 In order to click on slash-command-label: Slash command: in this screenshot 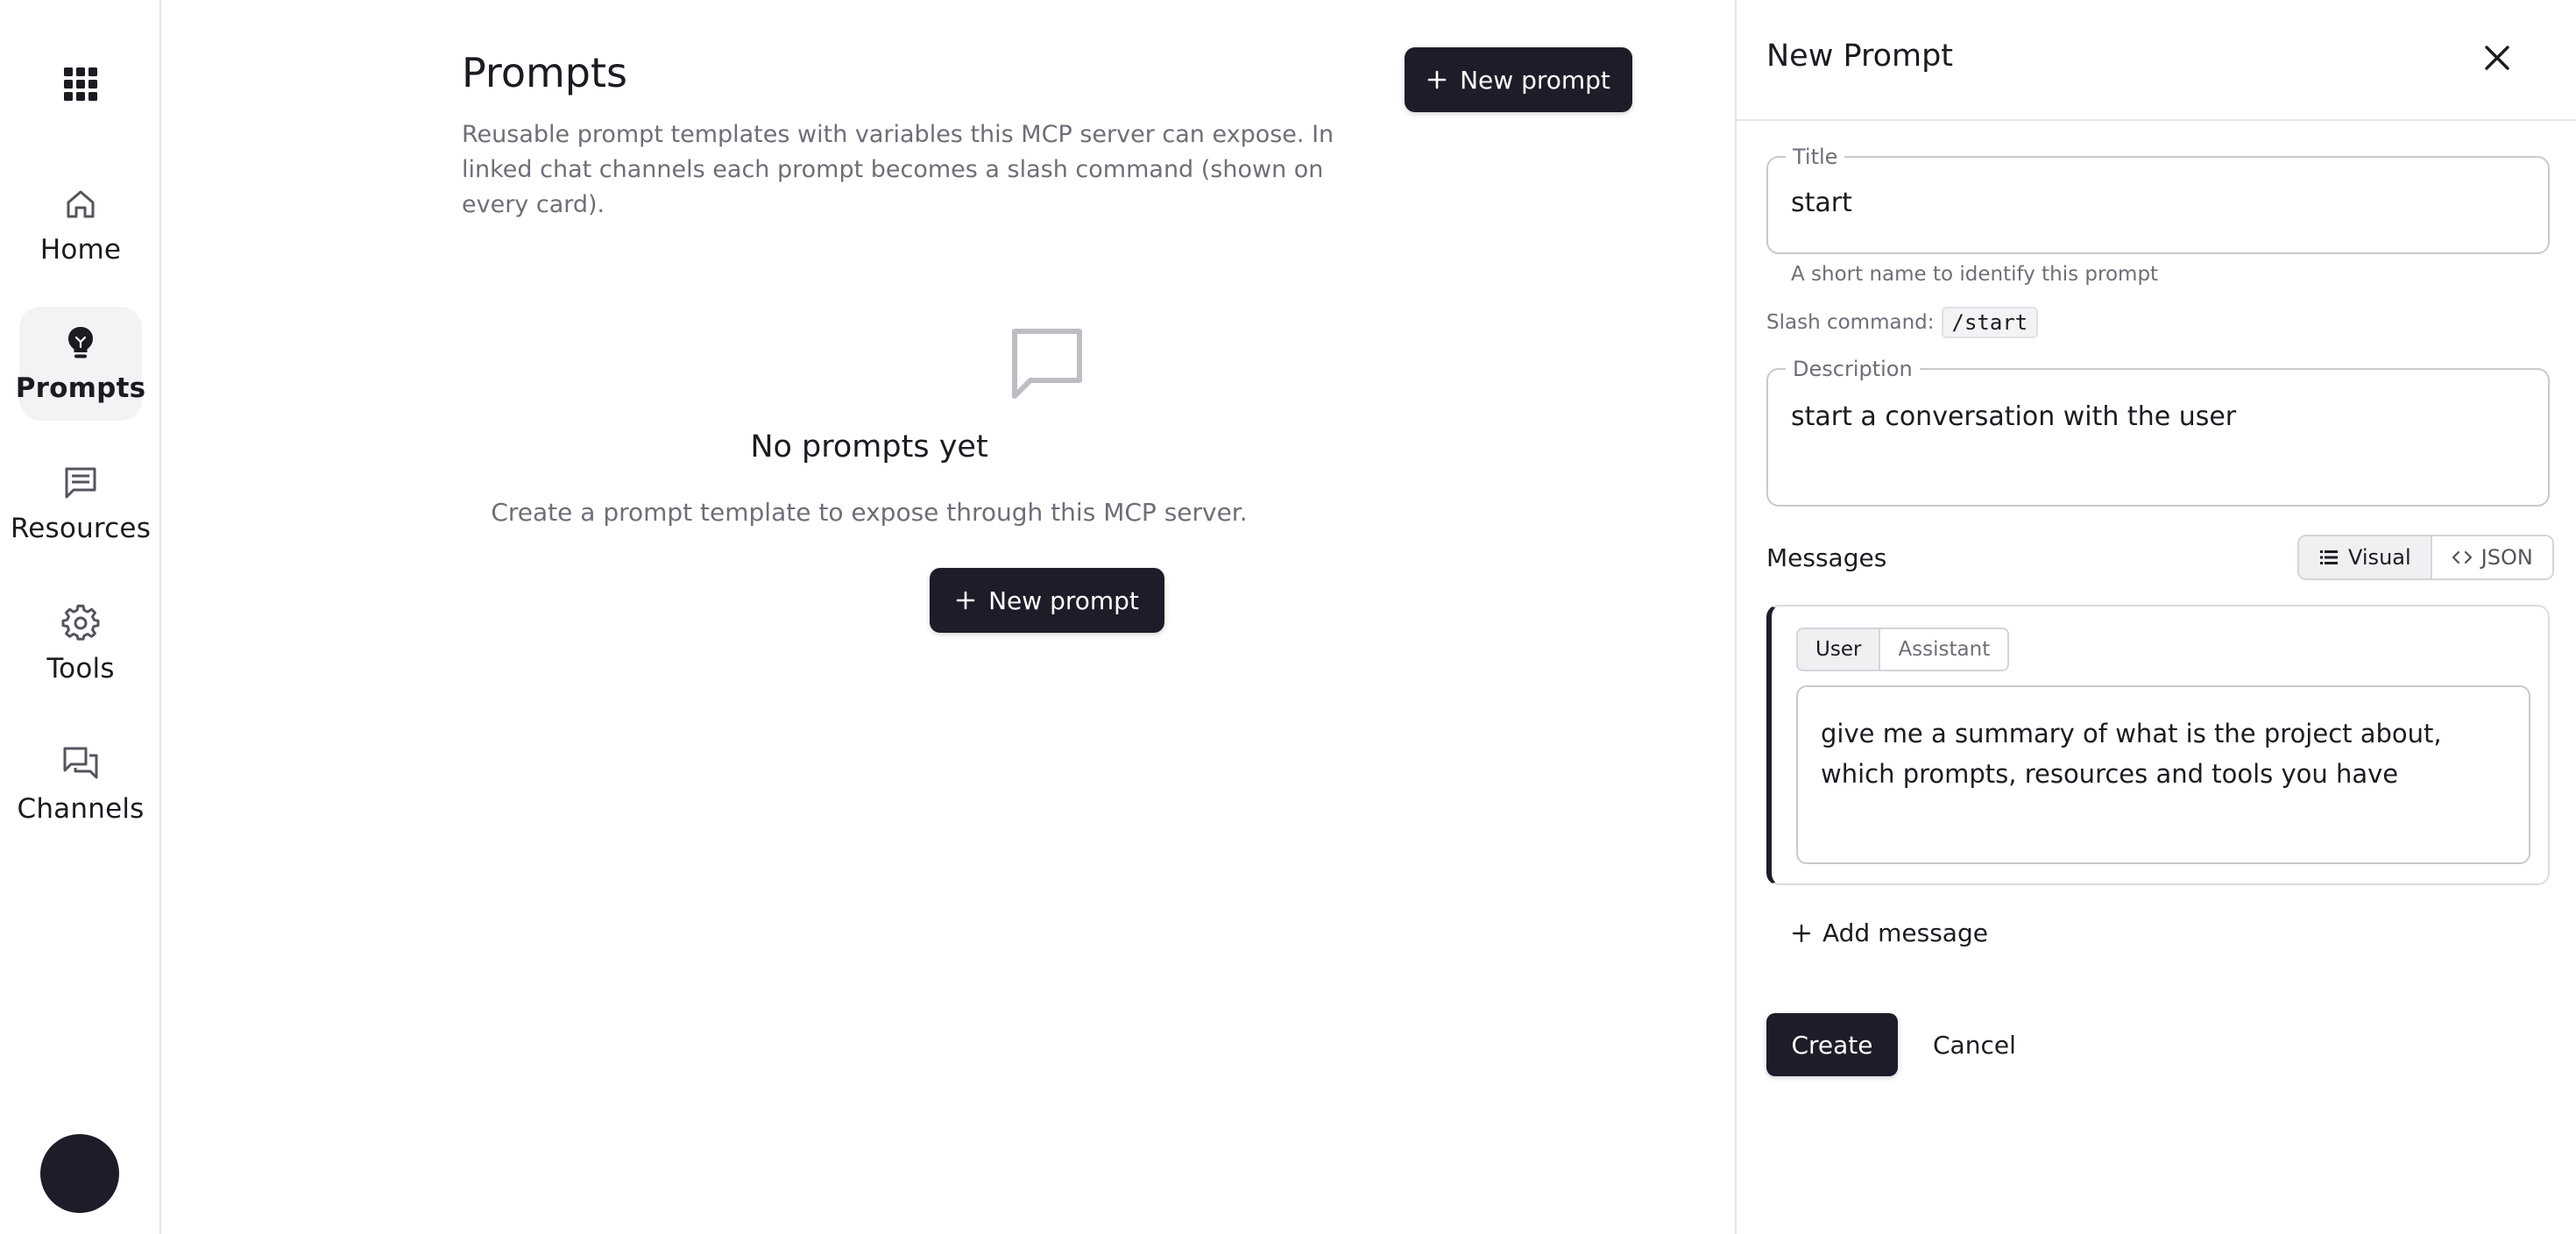, I will do `click(1850, 323)`.